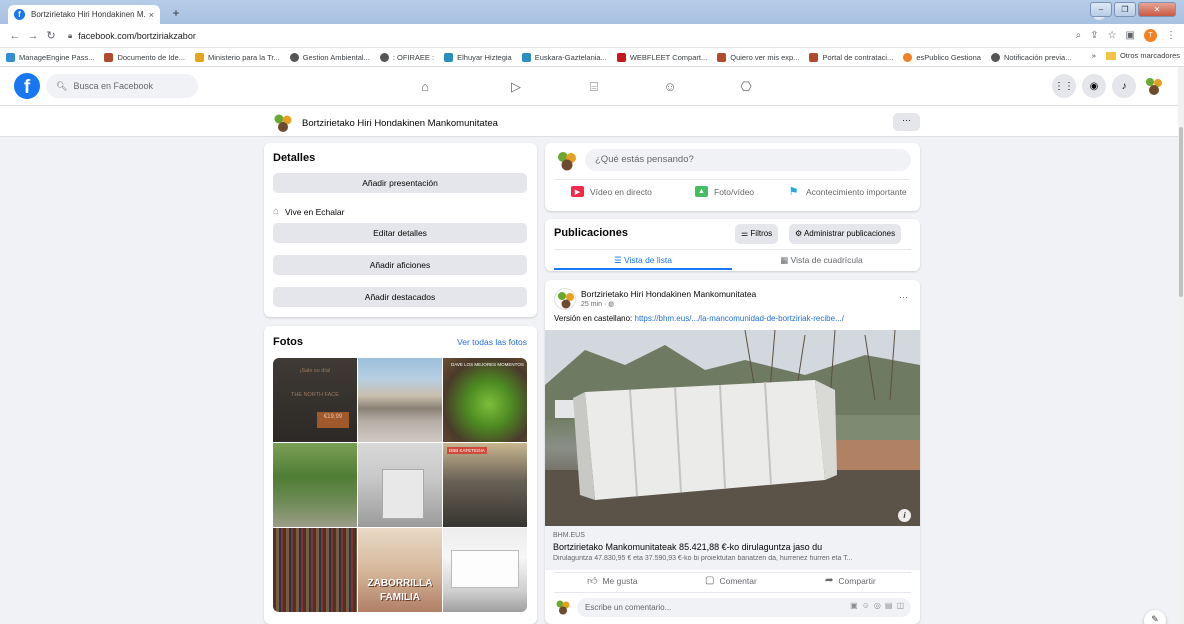  Describe the element at coordinates (1112, 35) in the screenshot. I see `bookmark-star-icon: ☆` at that location.